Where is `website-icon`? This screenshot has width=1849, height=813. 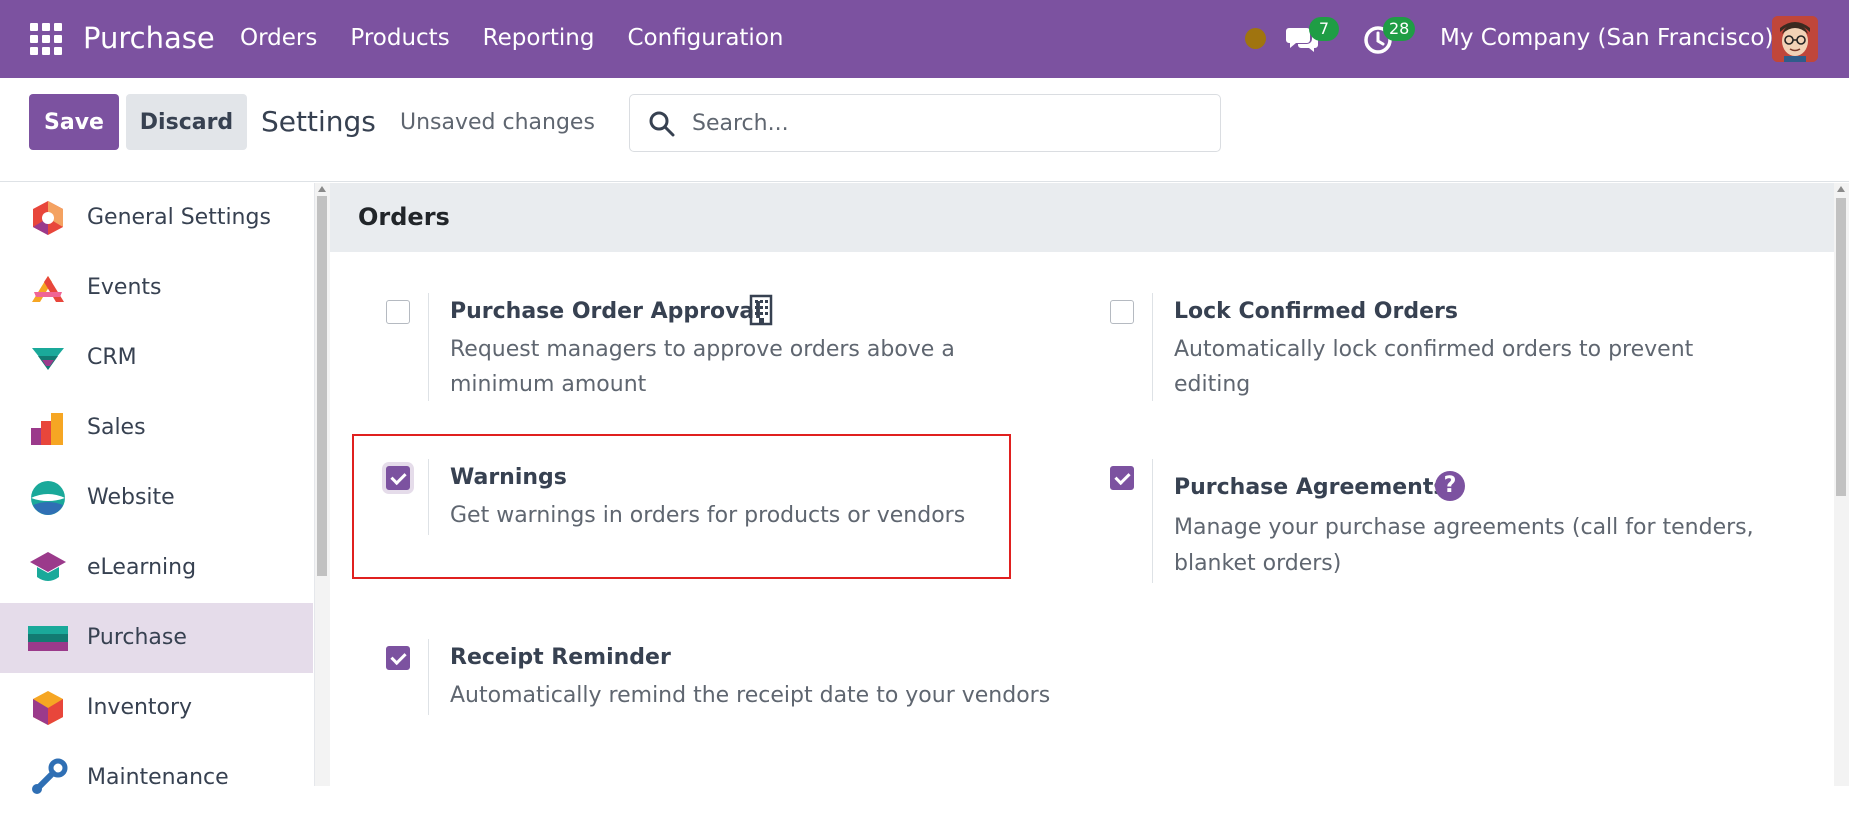
website-icon is located at coordinates (48, 498).